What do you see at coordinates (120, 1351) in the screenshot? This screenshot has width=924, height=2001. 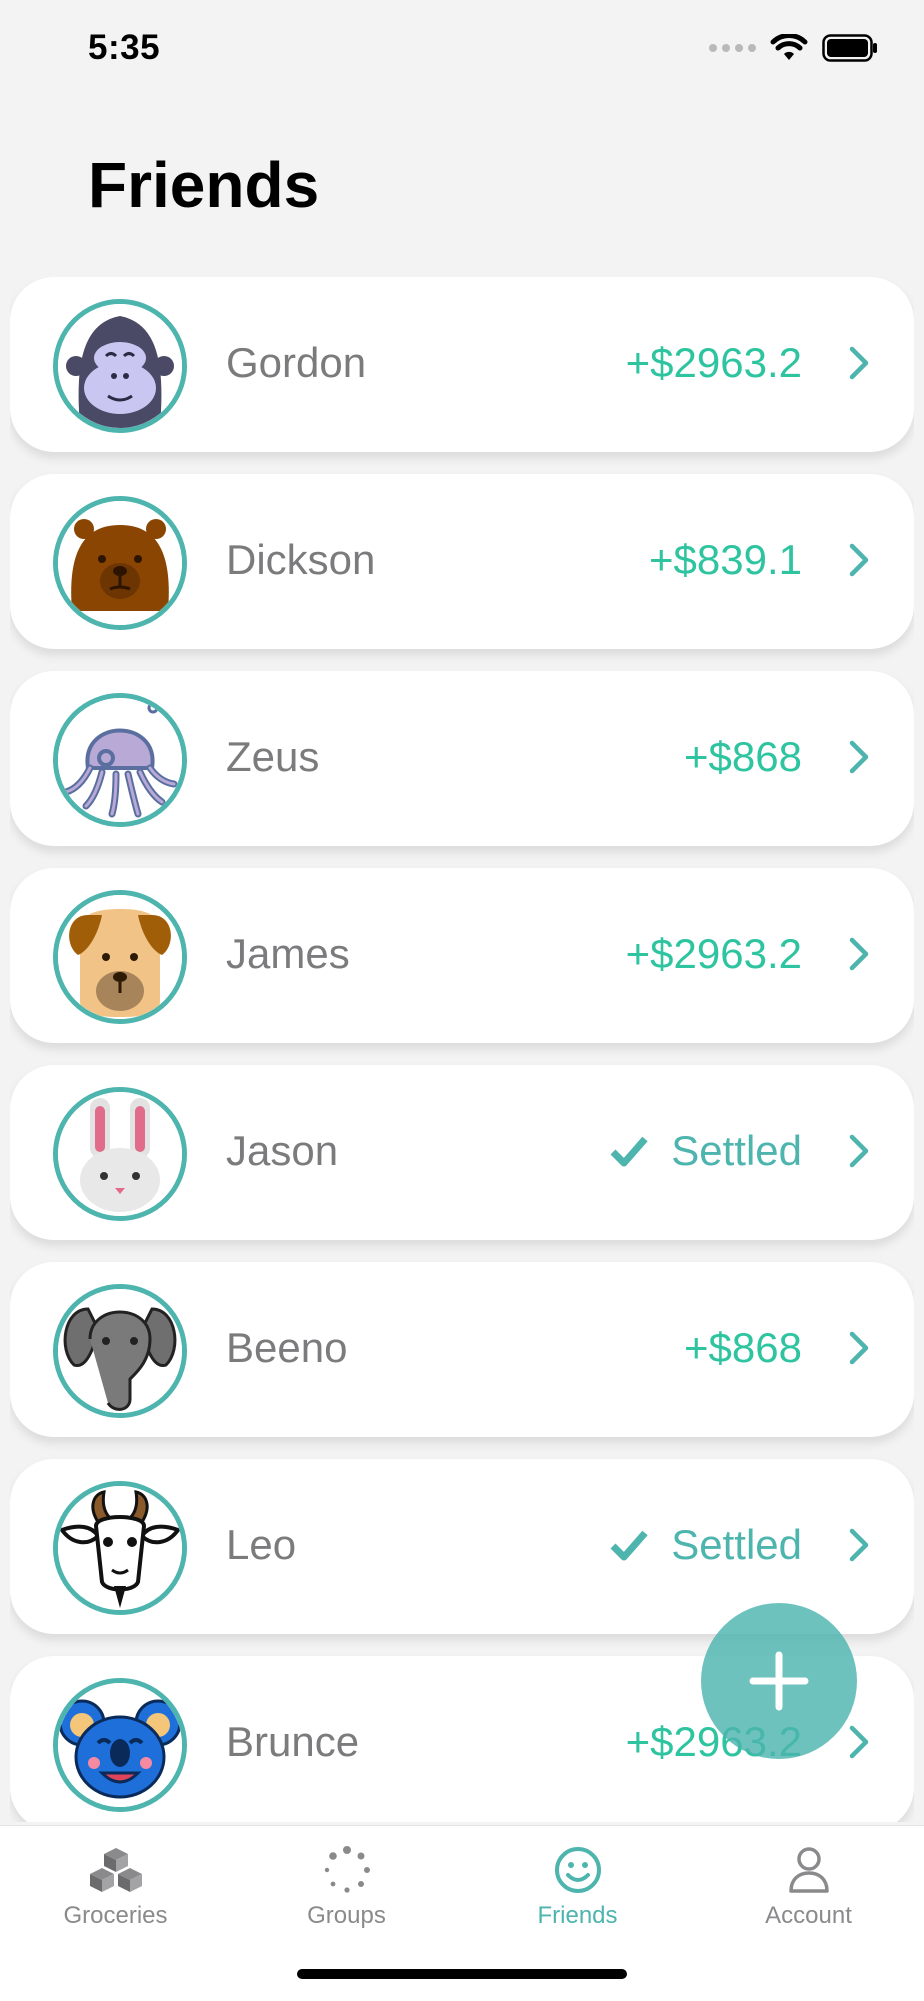 I see `elephant-icon` at bounding box center [120, 1351].